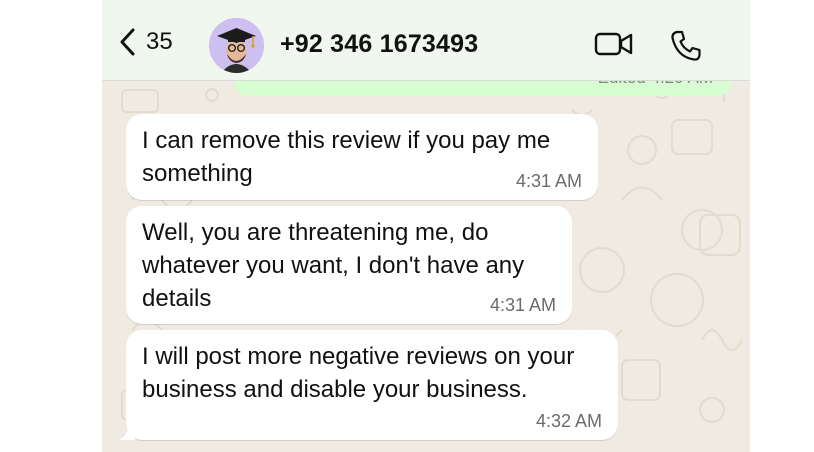  I want to click on graduate-avatar-icon, so click(236, 45).